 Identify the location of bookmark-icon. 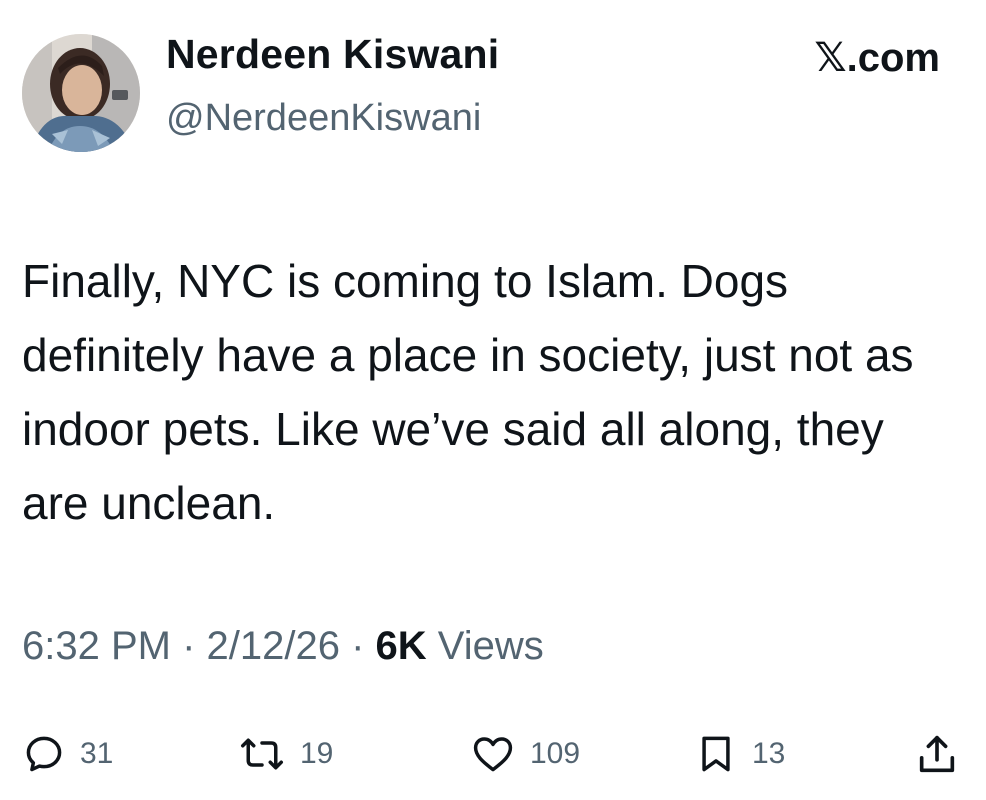
(716, 754).